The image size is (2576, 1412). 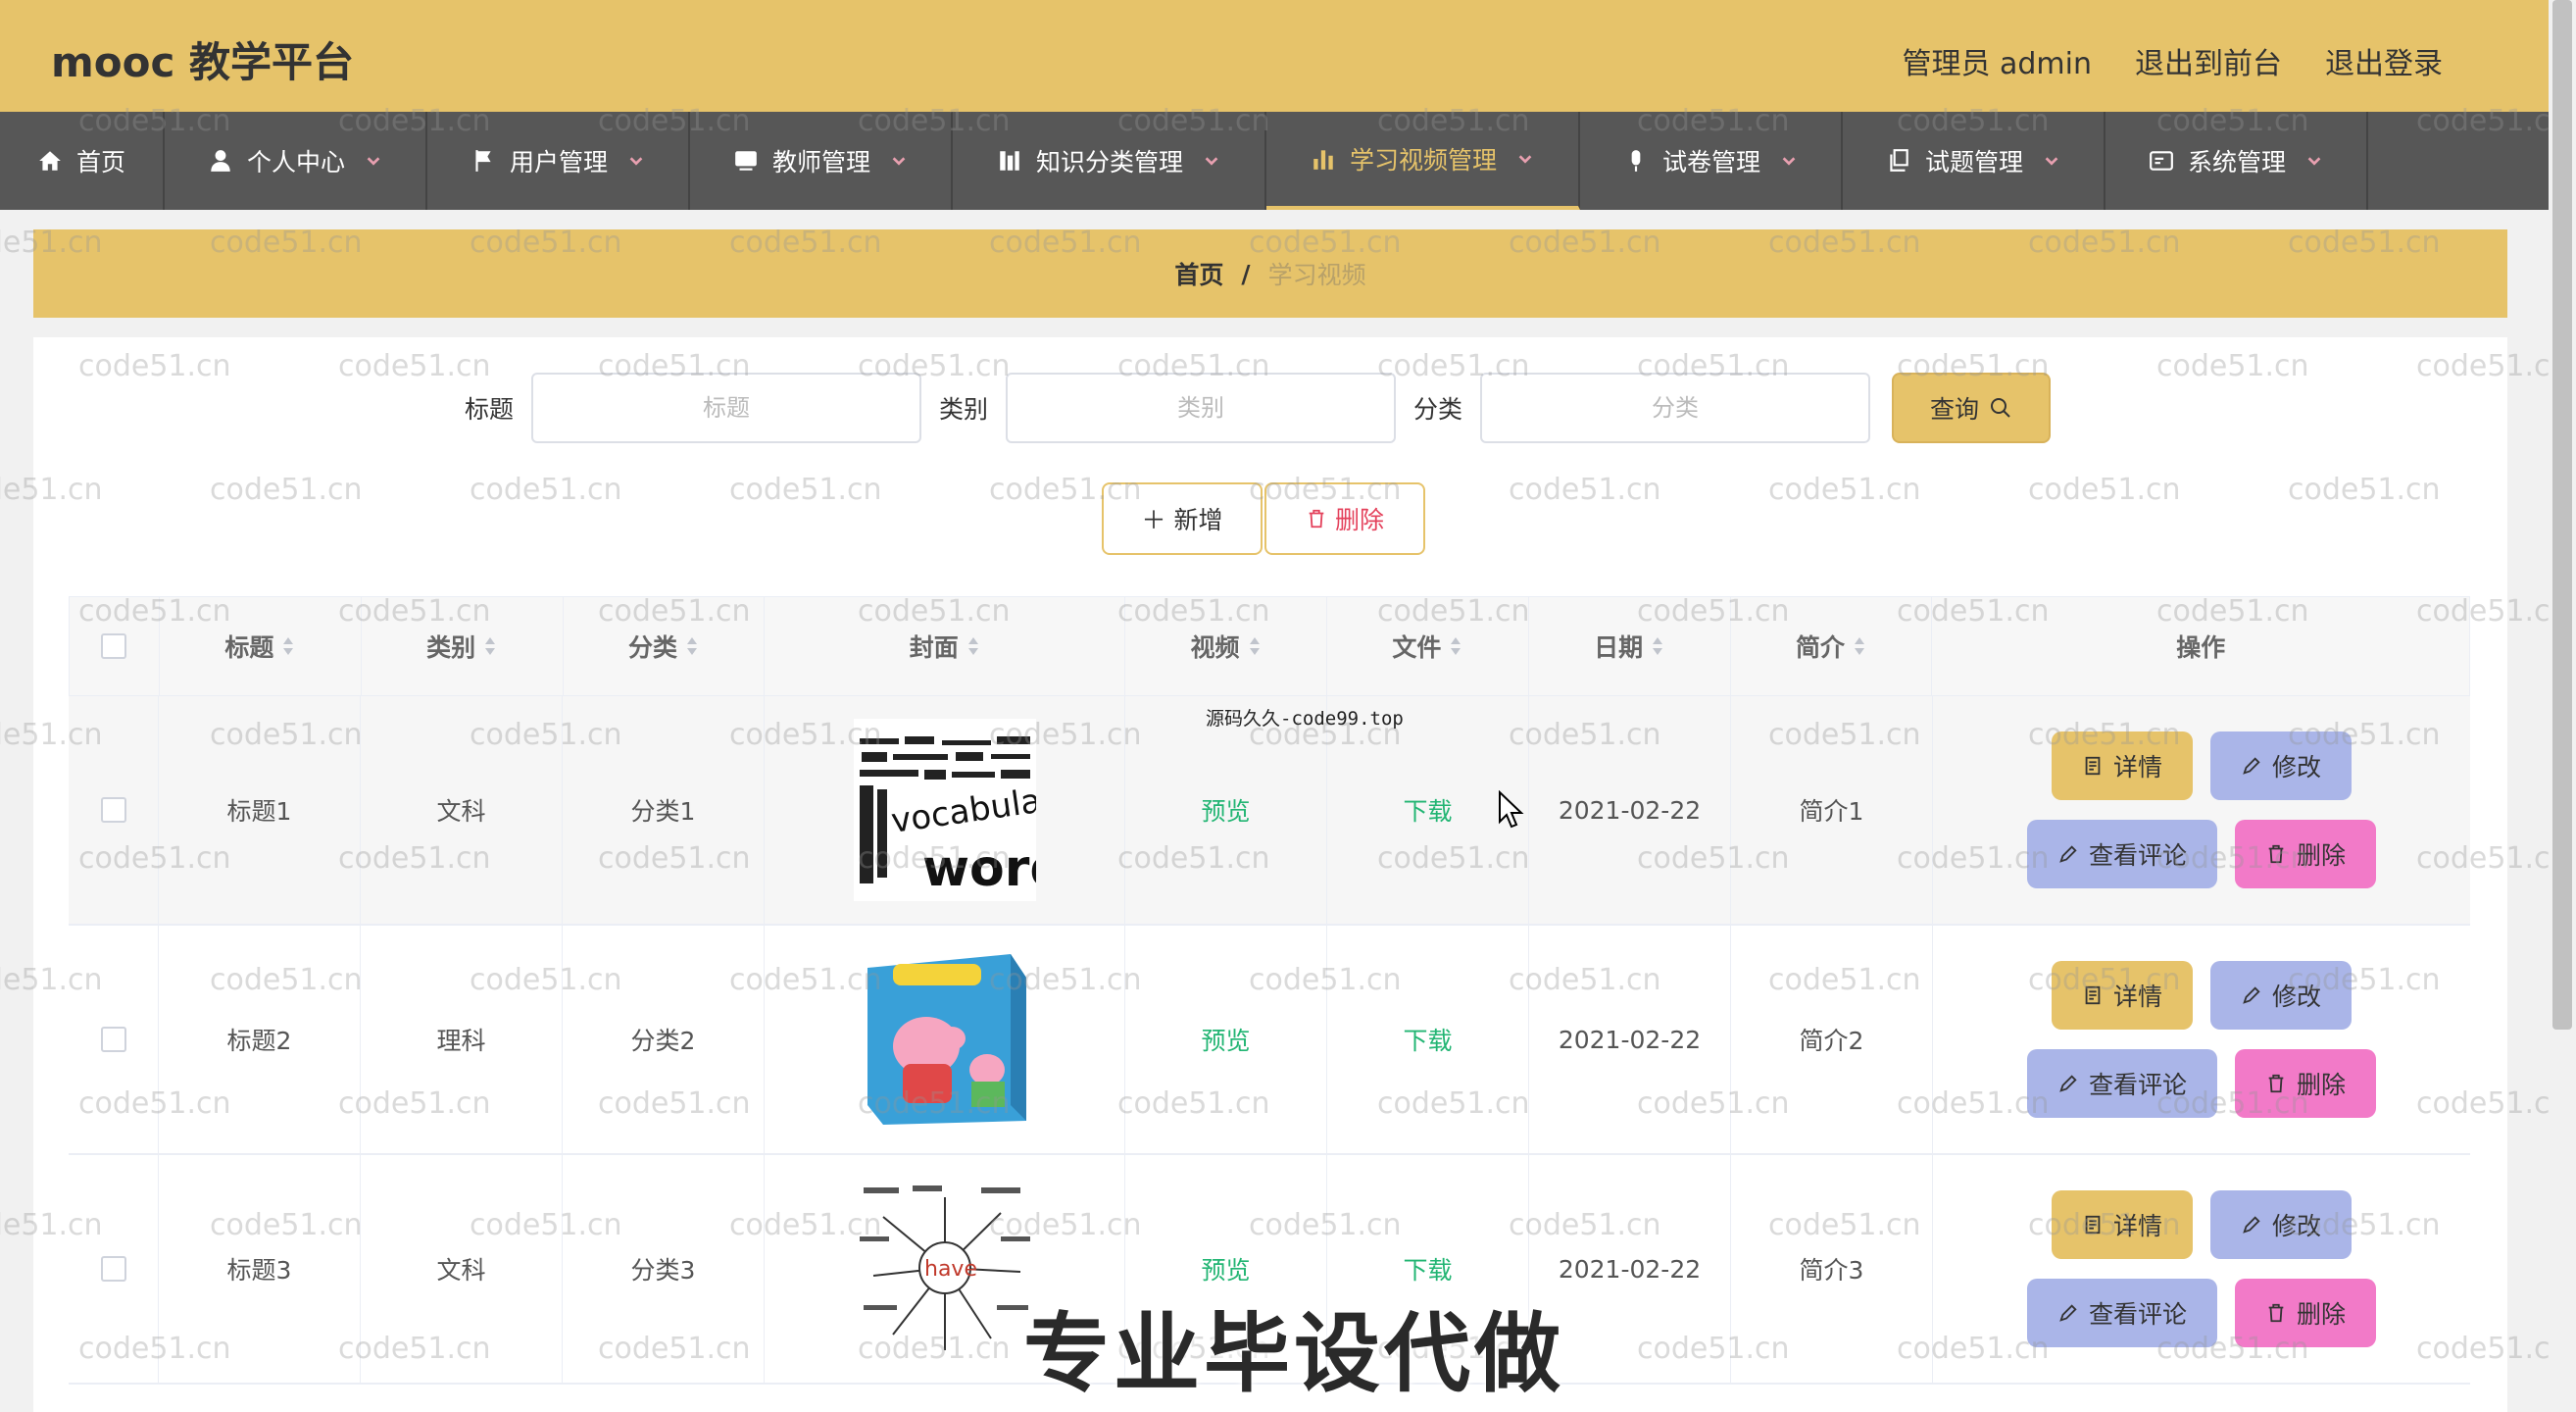 What do you see at coordinates (1428, 1039) in the screenshot?
I see `file-download-link: 下载` at bounding box center [1428, 1039].